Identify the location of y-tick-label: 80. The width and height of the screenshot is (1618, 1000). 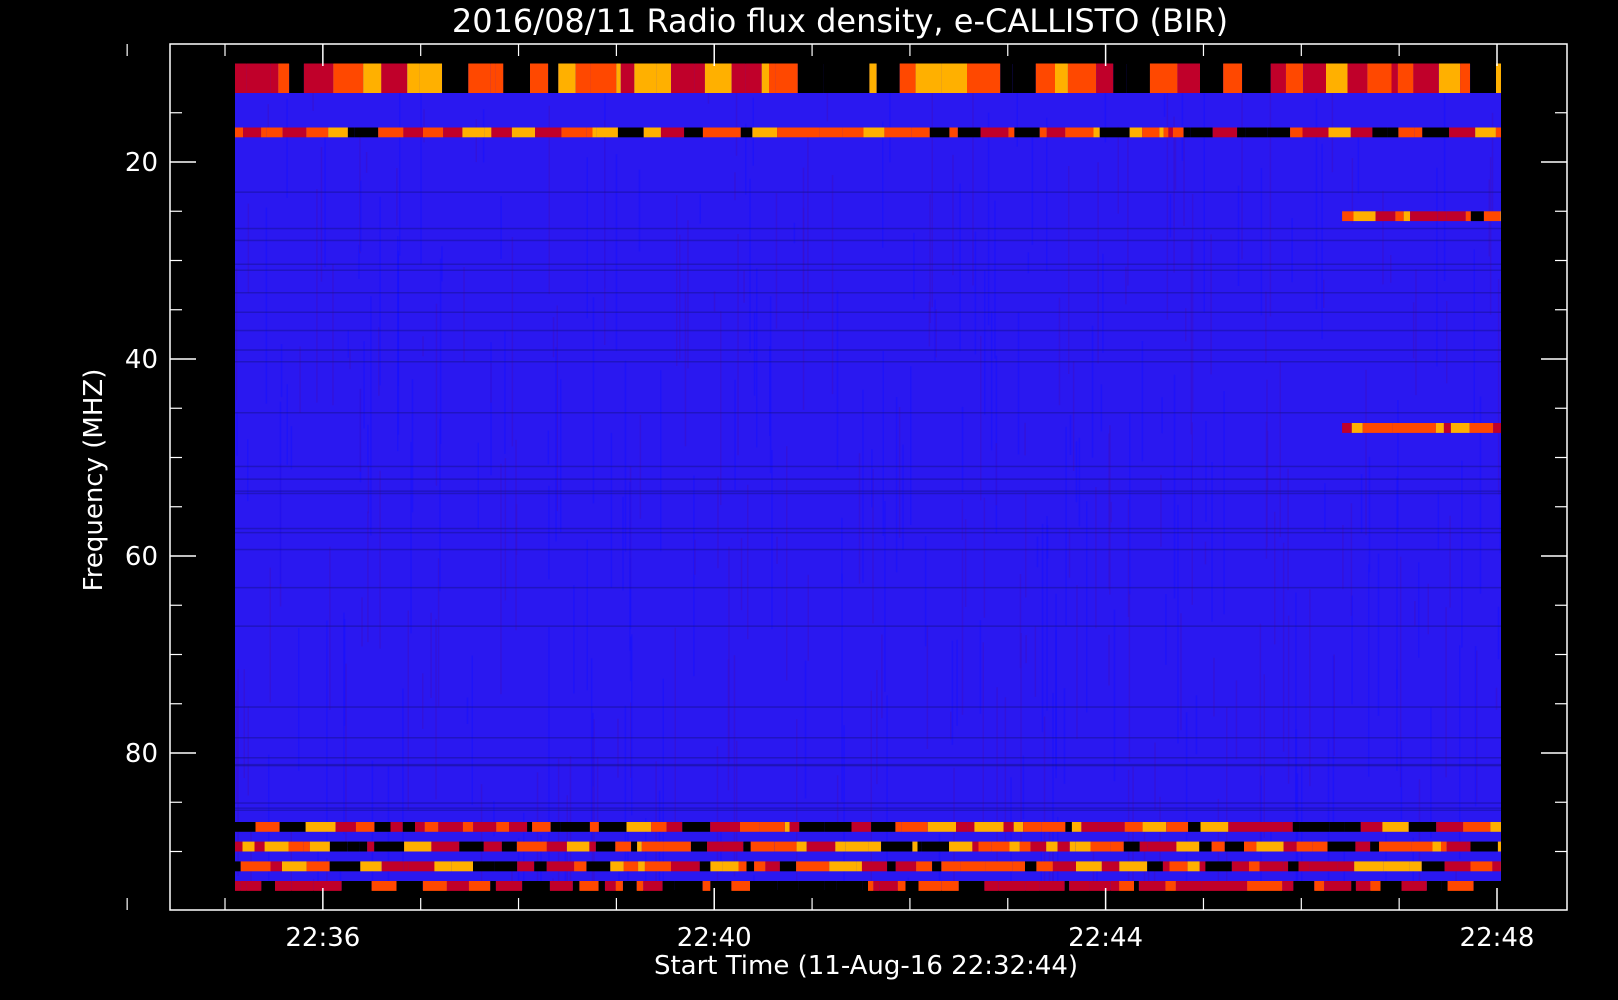
(141, 754).